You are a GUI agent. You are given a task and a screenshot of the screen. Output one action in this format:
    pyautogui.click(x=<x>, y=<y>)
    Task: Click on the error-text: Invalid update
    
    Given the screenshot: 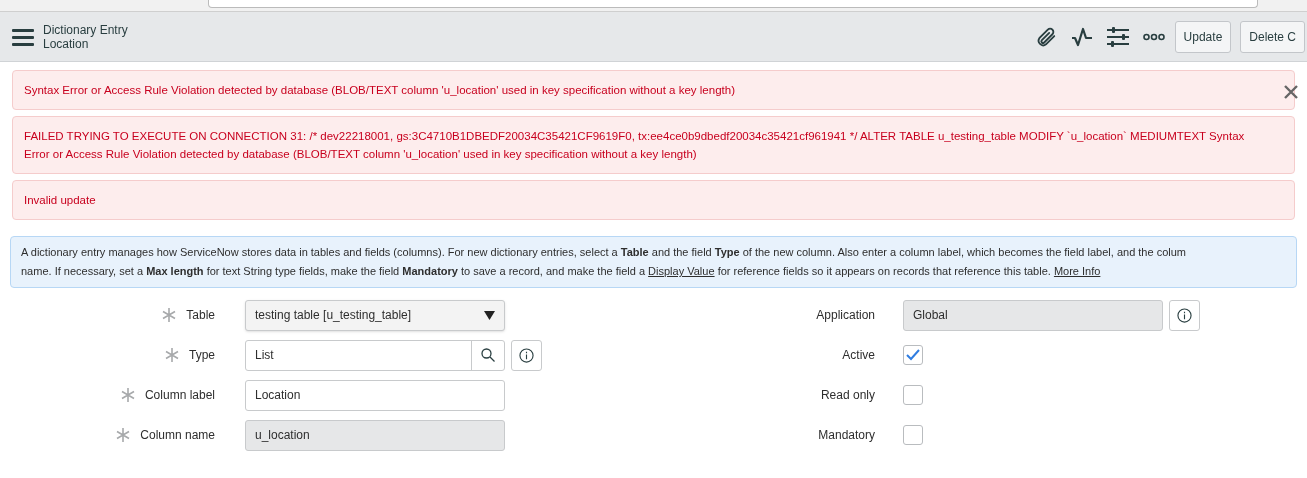 What is the action you would take?
    pyautogui.click(x=60, y=200)
    